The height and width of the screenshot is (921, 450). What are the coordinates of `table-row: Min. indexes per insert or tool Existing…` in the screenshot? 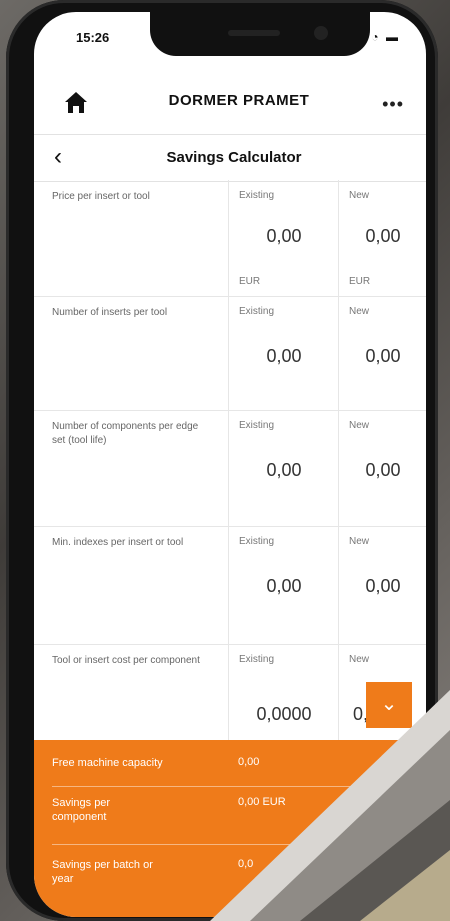 It's located at (230, 585).